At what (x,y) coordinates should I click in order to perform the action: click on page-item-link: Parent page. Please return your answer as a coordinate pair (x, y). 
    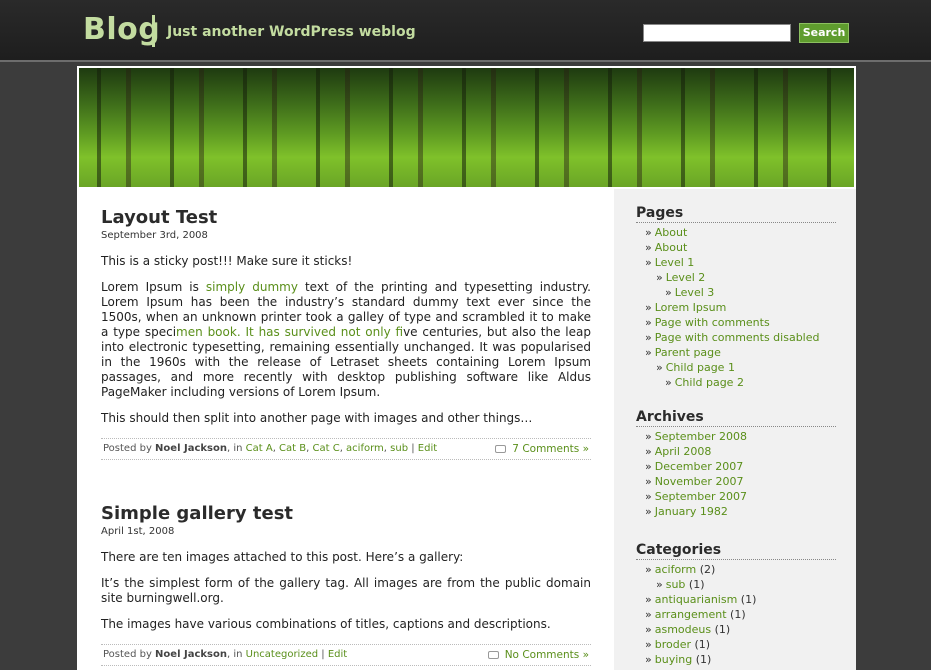
    Looking at the image, I should click on (688, 352).